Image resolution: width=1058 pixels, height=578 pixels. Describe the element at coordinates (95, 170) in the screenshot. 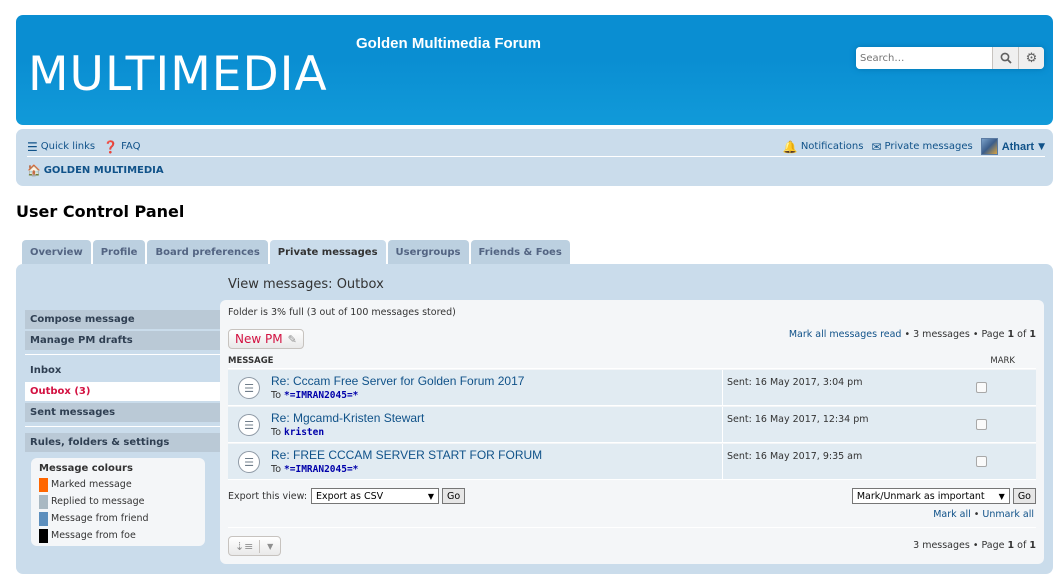

I see `breadcrumb: 🏠 GOLDEN MULTIMEDIA` at that location.